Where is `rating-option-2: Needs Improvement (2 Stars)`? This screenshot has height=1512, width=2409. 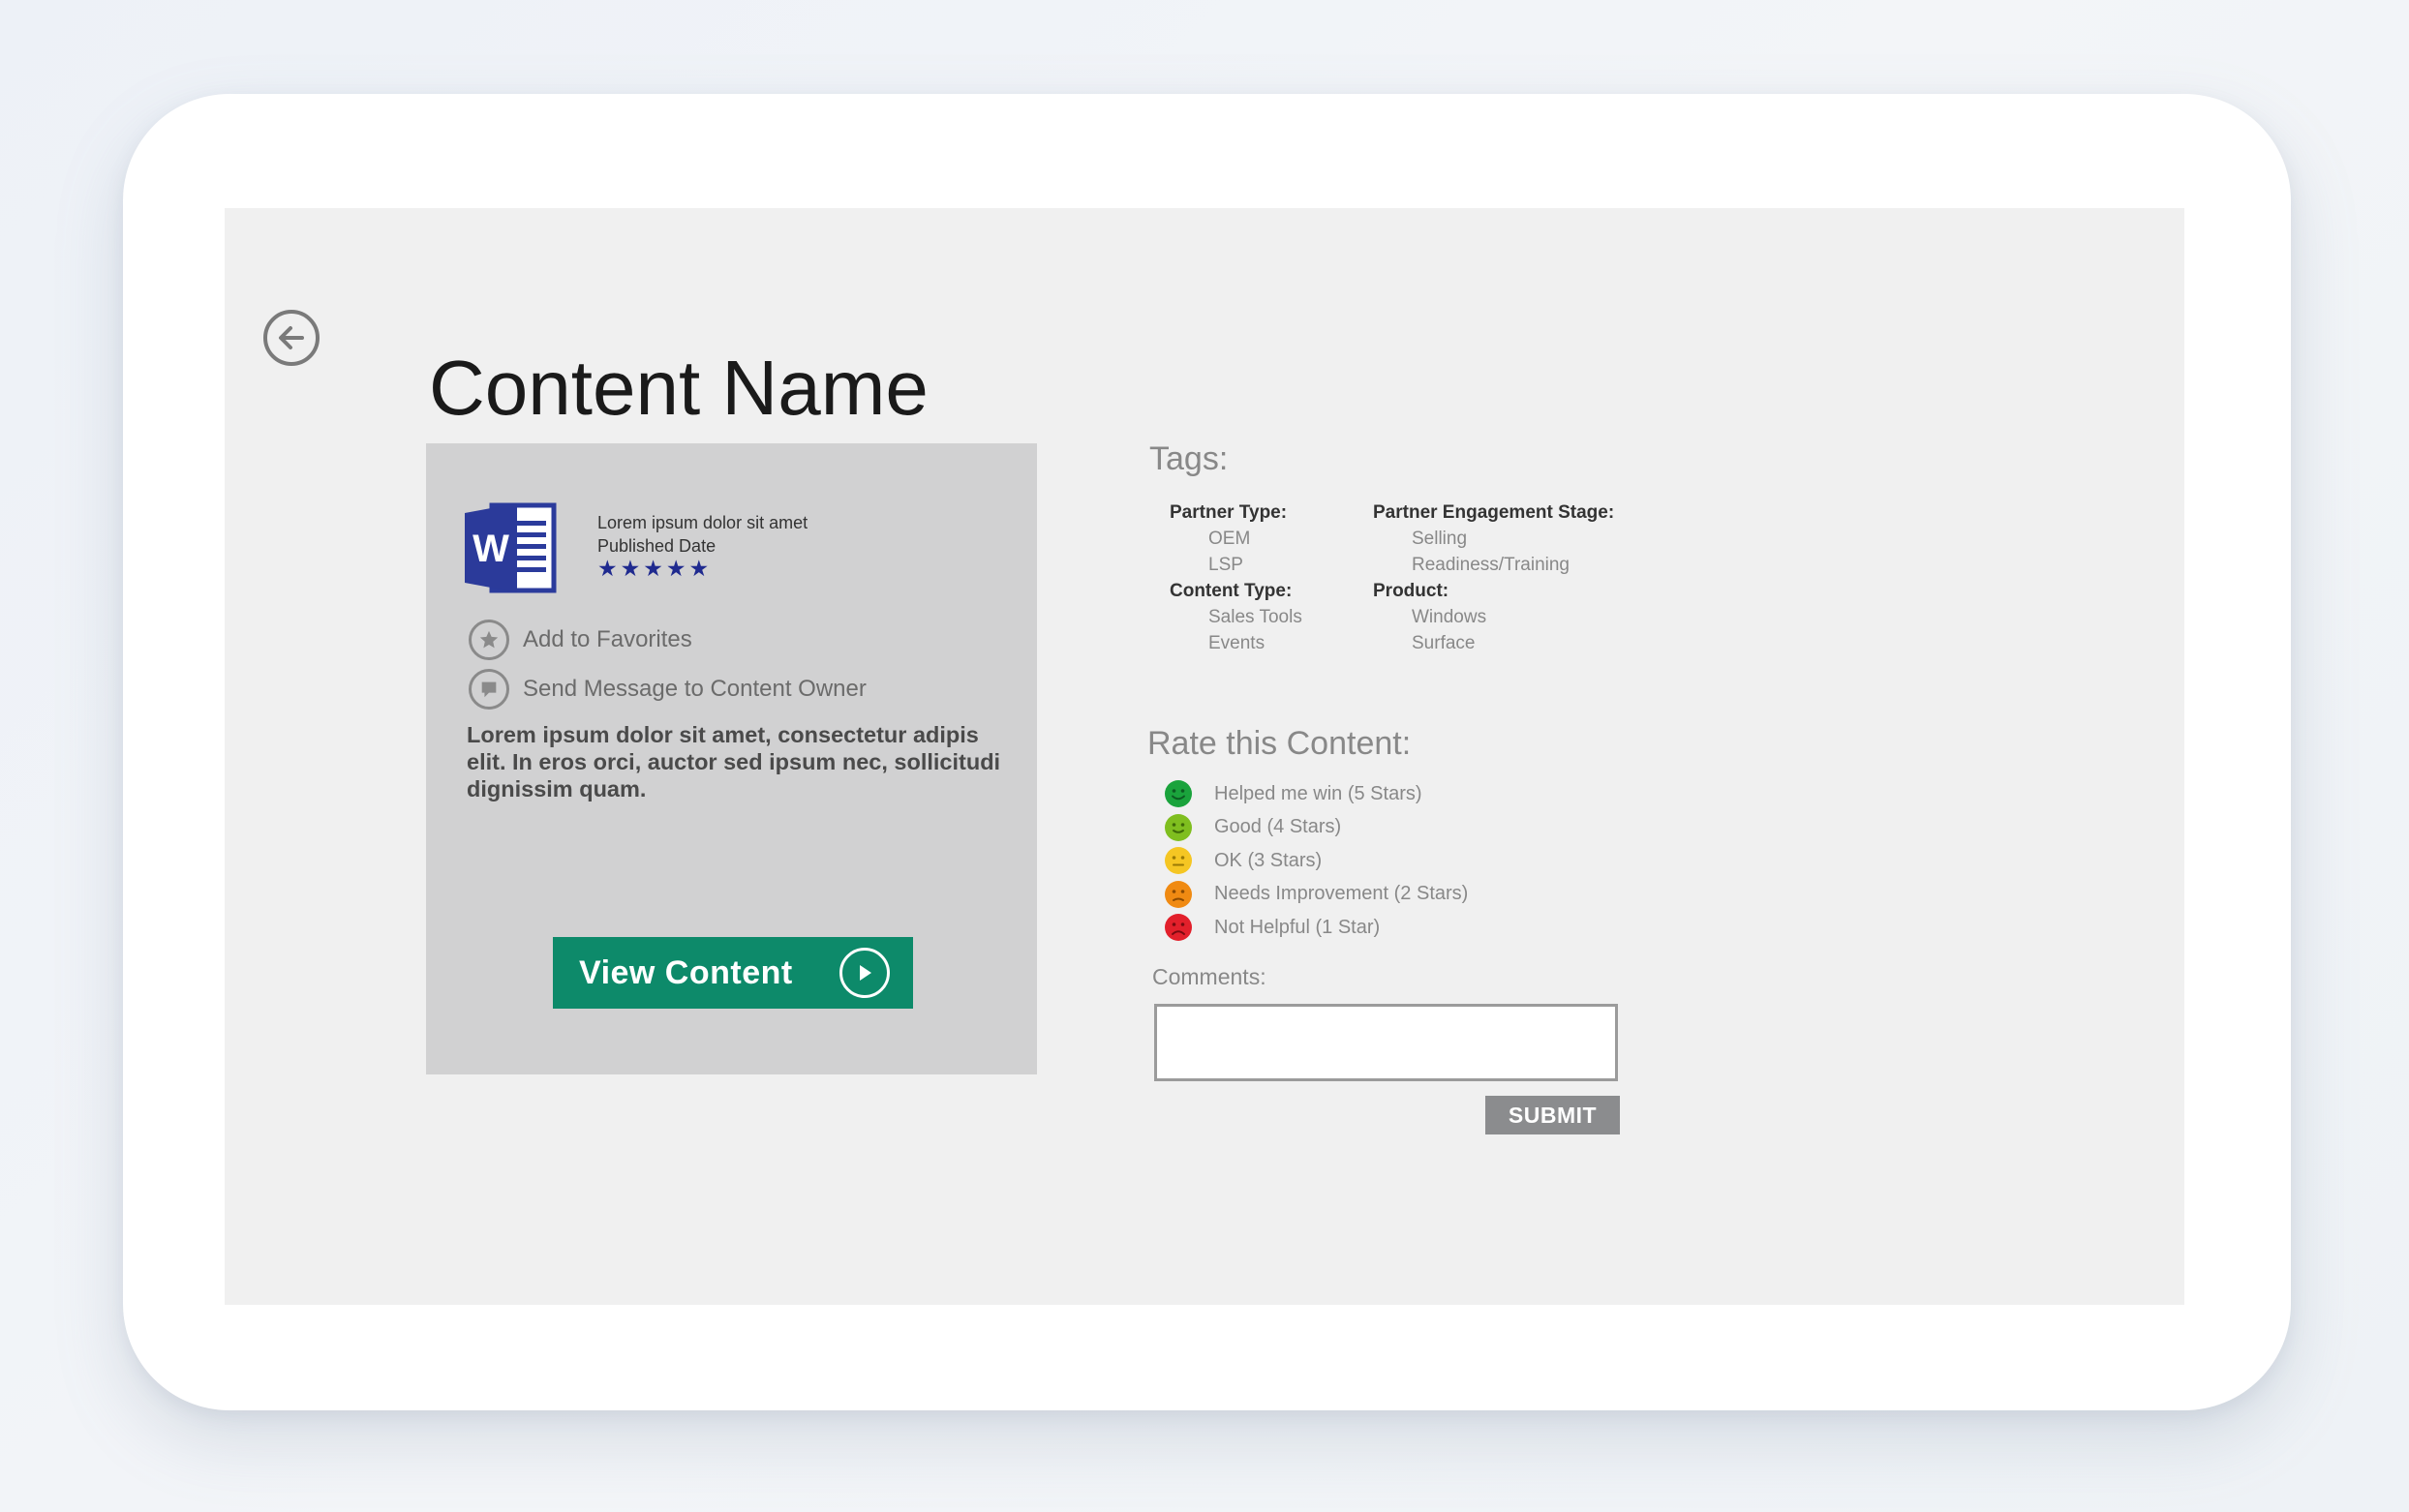
rating-option-2: Needs Improvement (2 Stars) is located at coordinates (1316, 895).